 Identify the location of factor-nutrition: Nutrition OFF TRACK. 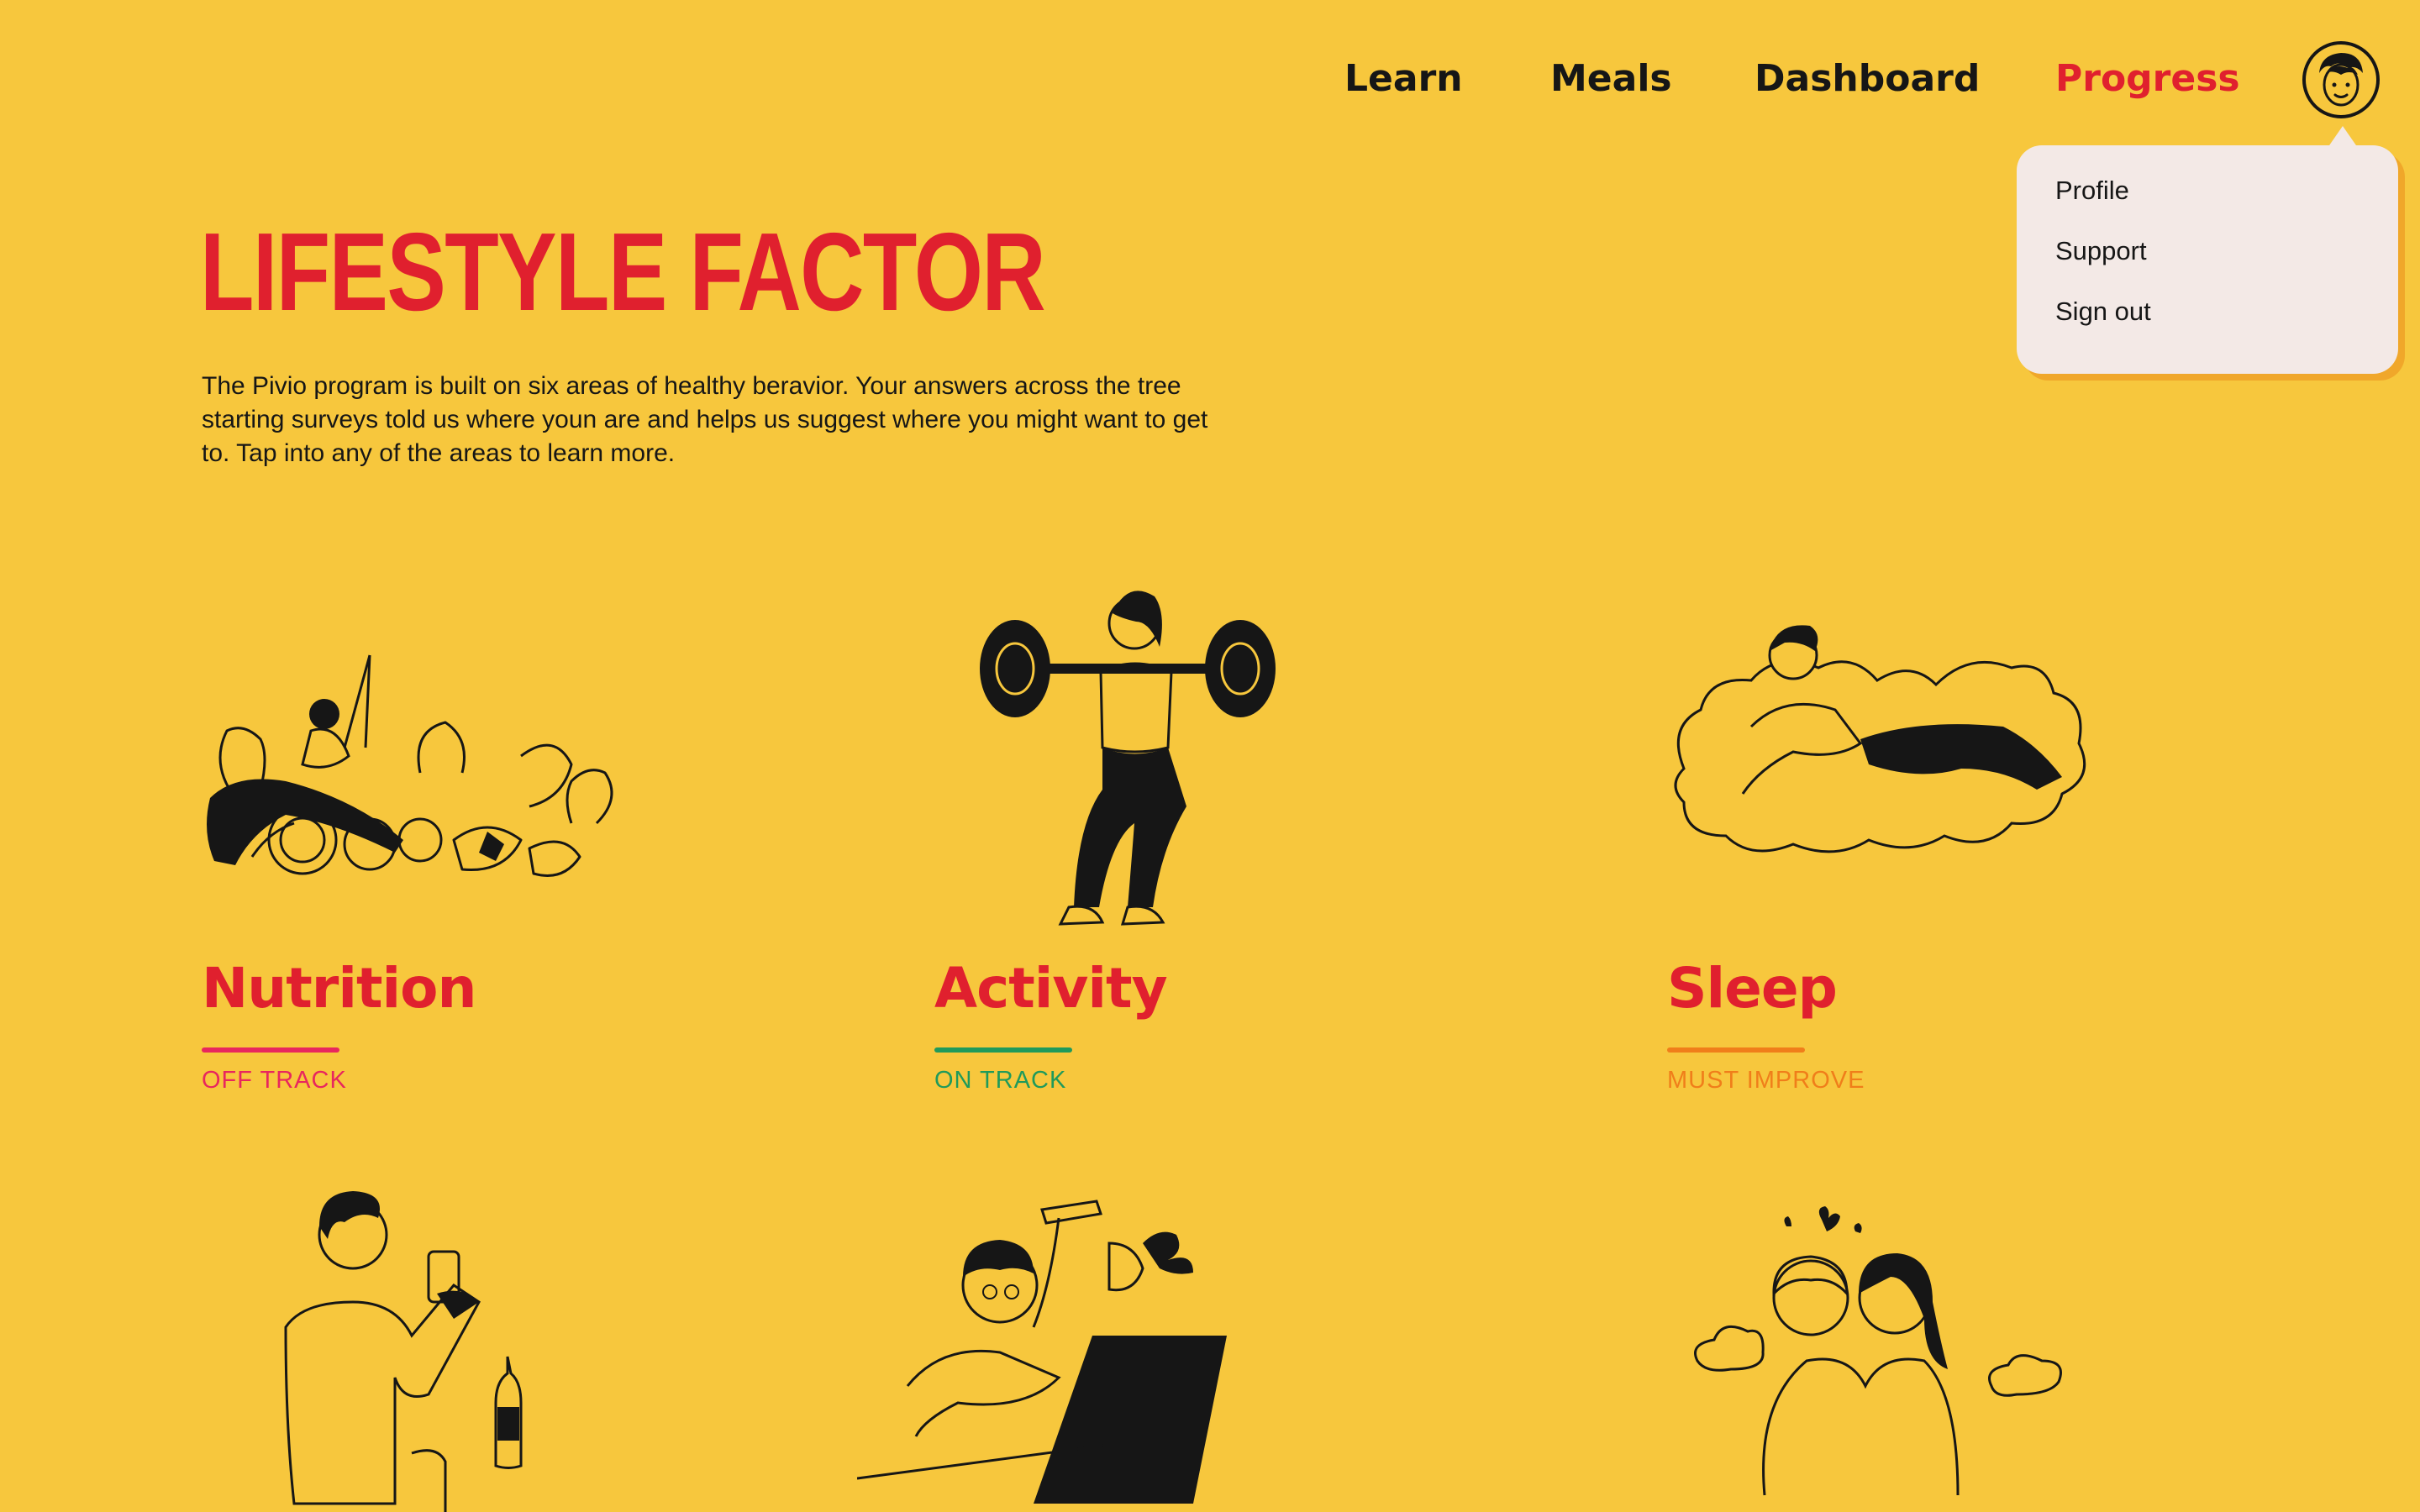
(420, 865).